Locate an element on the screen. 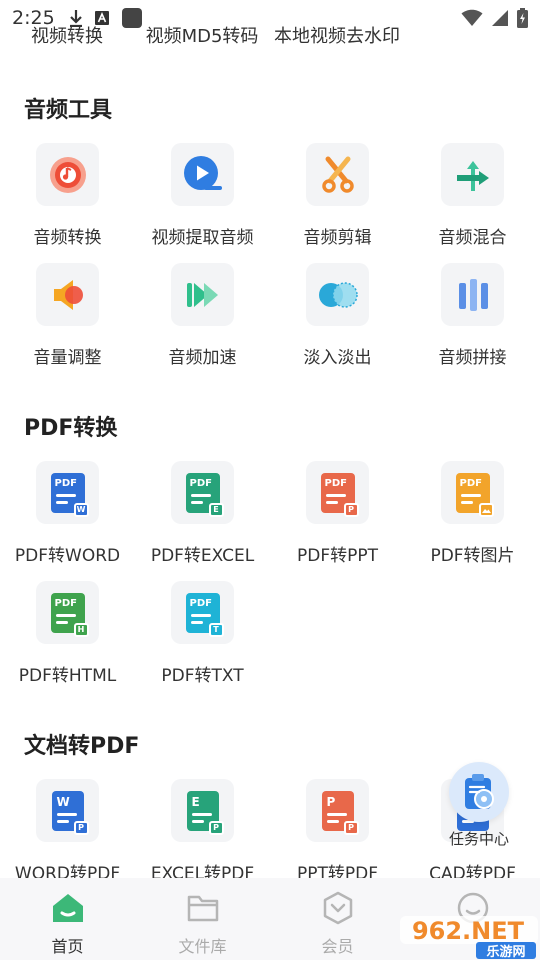 The height and width of the screenshot is (960, 540). task-center-button: 任务中心 is located at coordinates (480, 807).